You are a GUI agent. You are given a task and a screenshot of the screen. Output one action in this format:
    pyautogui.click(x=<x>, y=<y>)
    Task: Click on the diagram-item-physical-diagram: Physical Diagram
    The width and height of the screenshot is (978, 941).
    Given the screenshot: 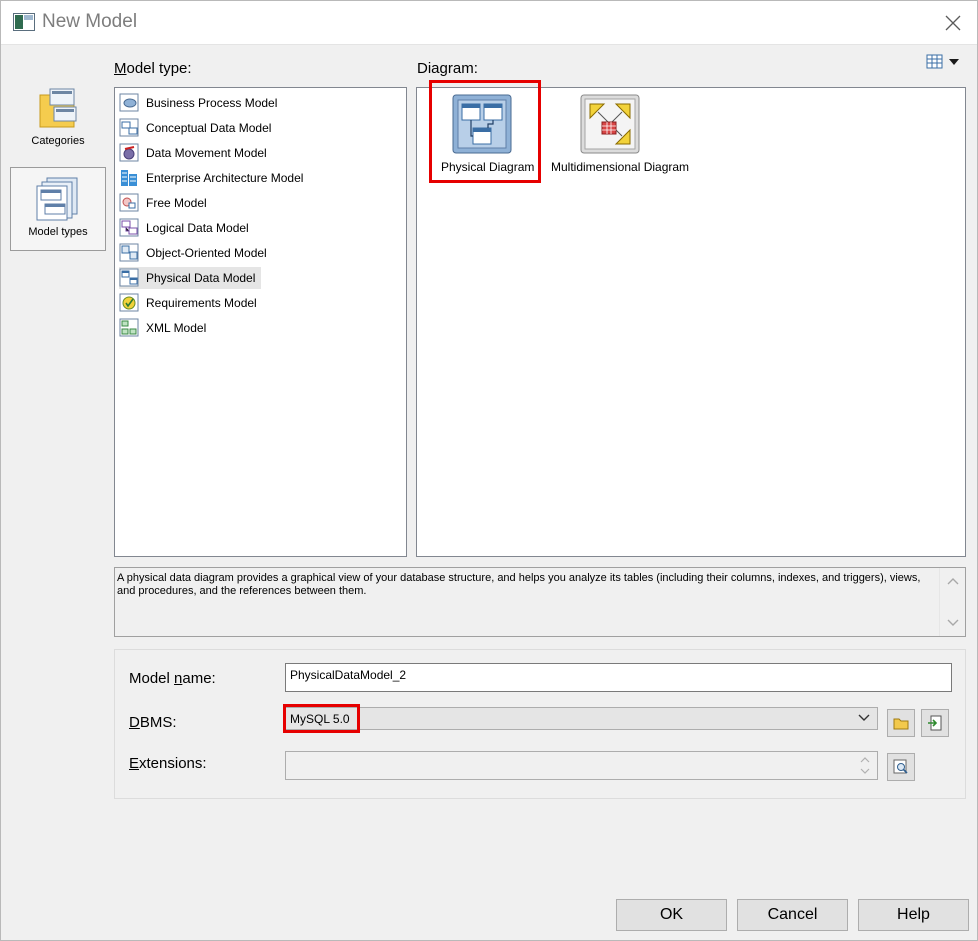 What is the action you would take?
    pyautogui.click(x=483, y=133)
    